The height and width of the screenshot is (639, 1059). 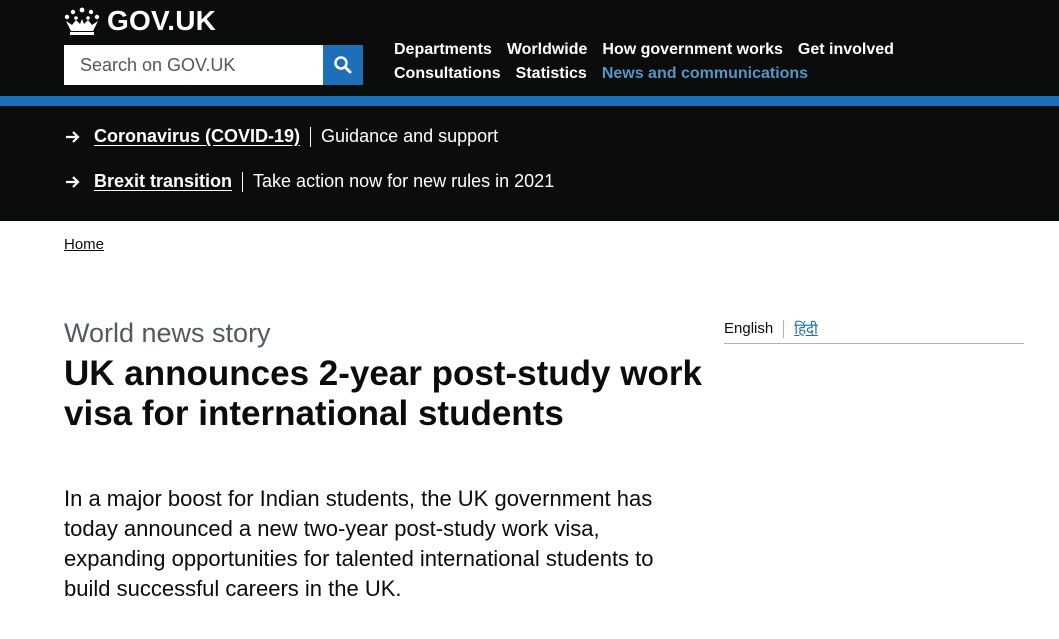 I want to click on coronavirus-description: Guidance and support, so click(x=410, y=136).